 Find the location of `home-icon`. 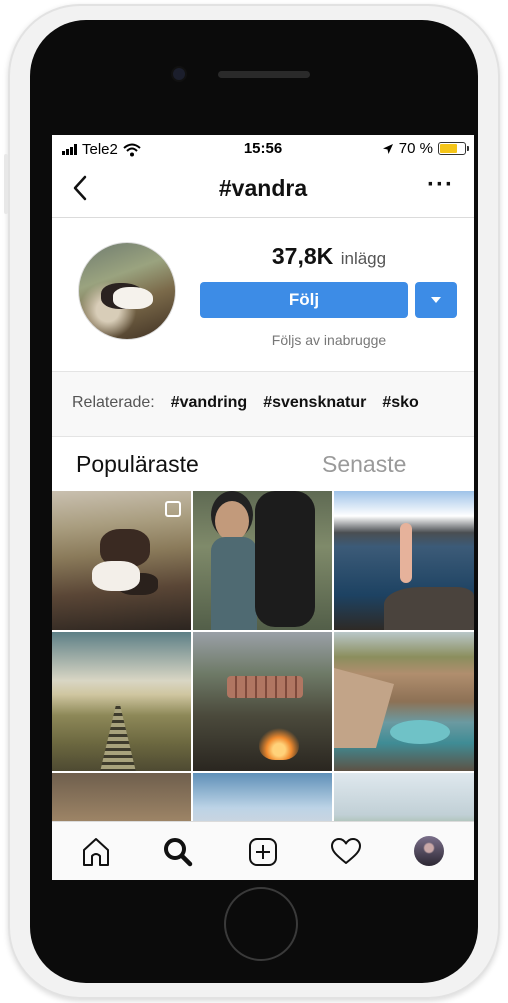

home-icon is located at coordinates (96, 852).